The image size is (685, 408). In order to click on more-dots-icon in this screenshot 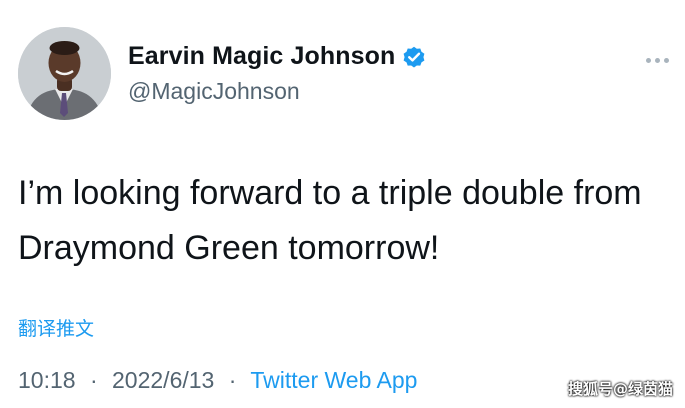, I will do `click(661, 60)`.